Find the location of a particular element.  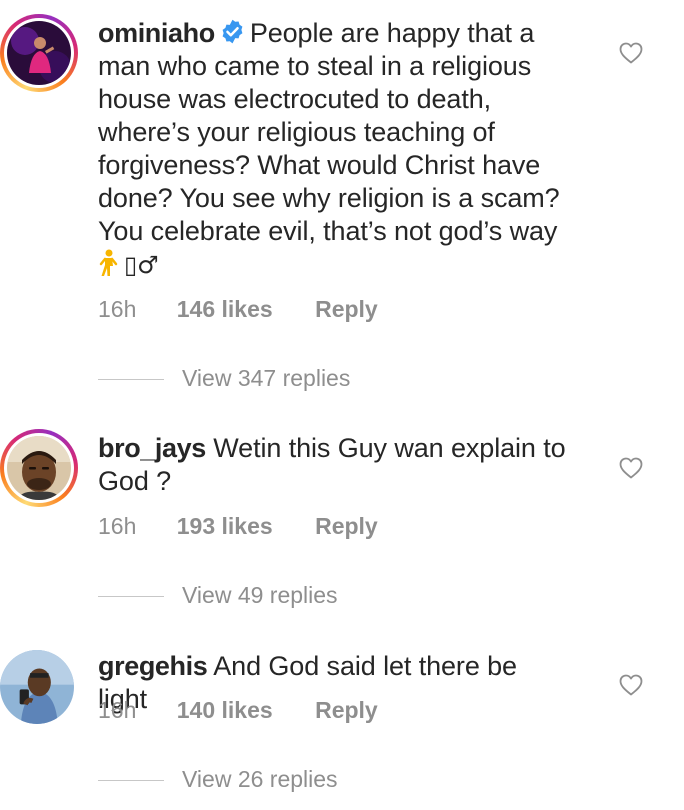

comment-username: bro_jays is located at coordinates (152, 448).